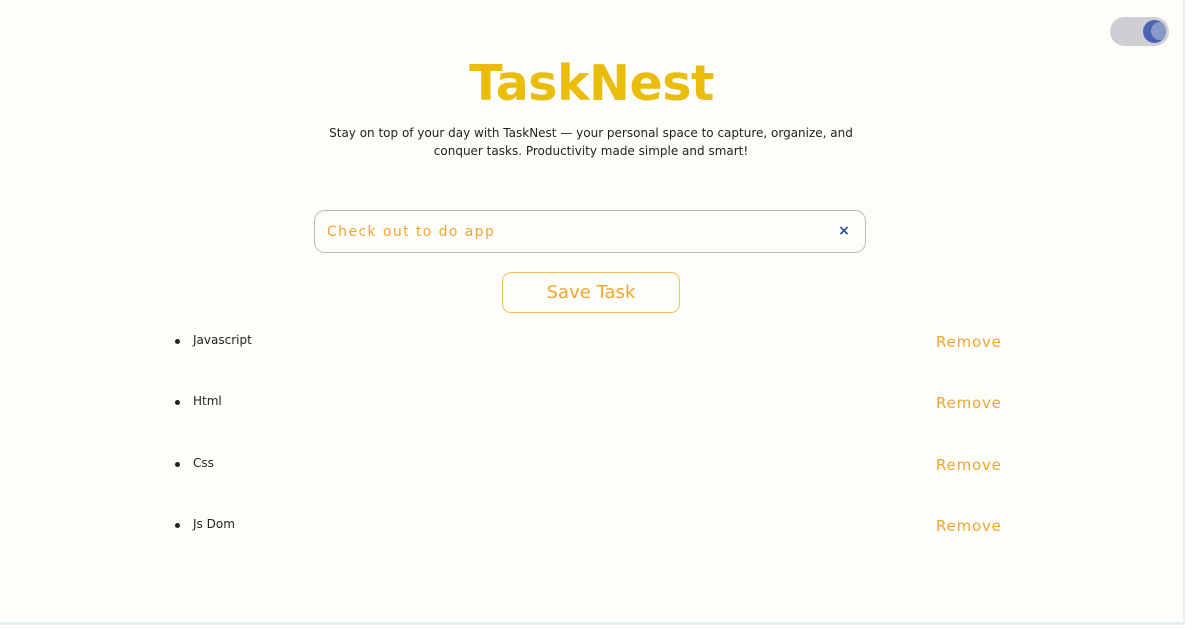 The width and height of the screenshot is (1200, 630). I want to click on task-text: Css, so click(203, 463).